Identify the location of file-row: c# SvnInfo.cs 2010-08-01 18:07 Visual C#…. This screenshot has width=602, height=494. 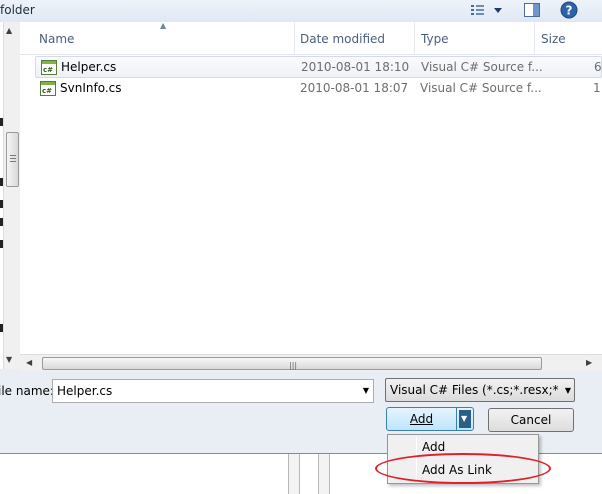
(318, 89).